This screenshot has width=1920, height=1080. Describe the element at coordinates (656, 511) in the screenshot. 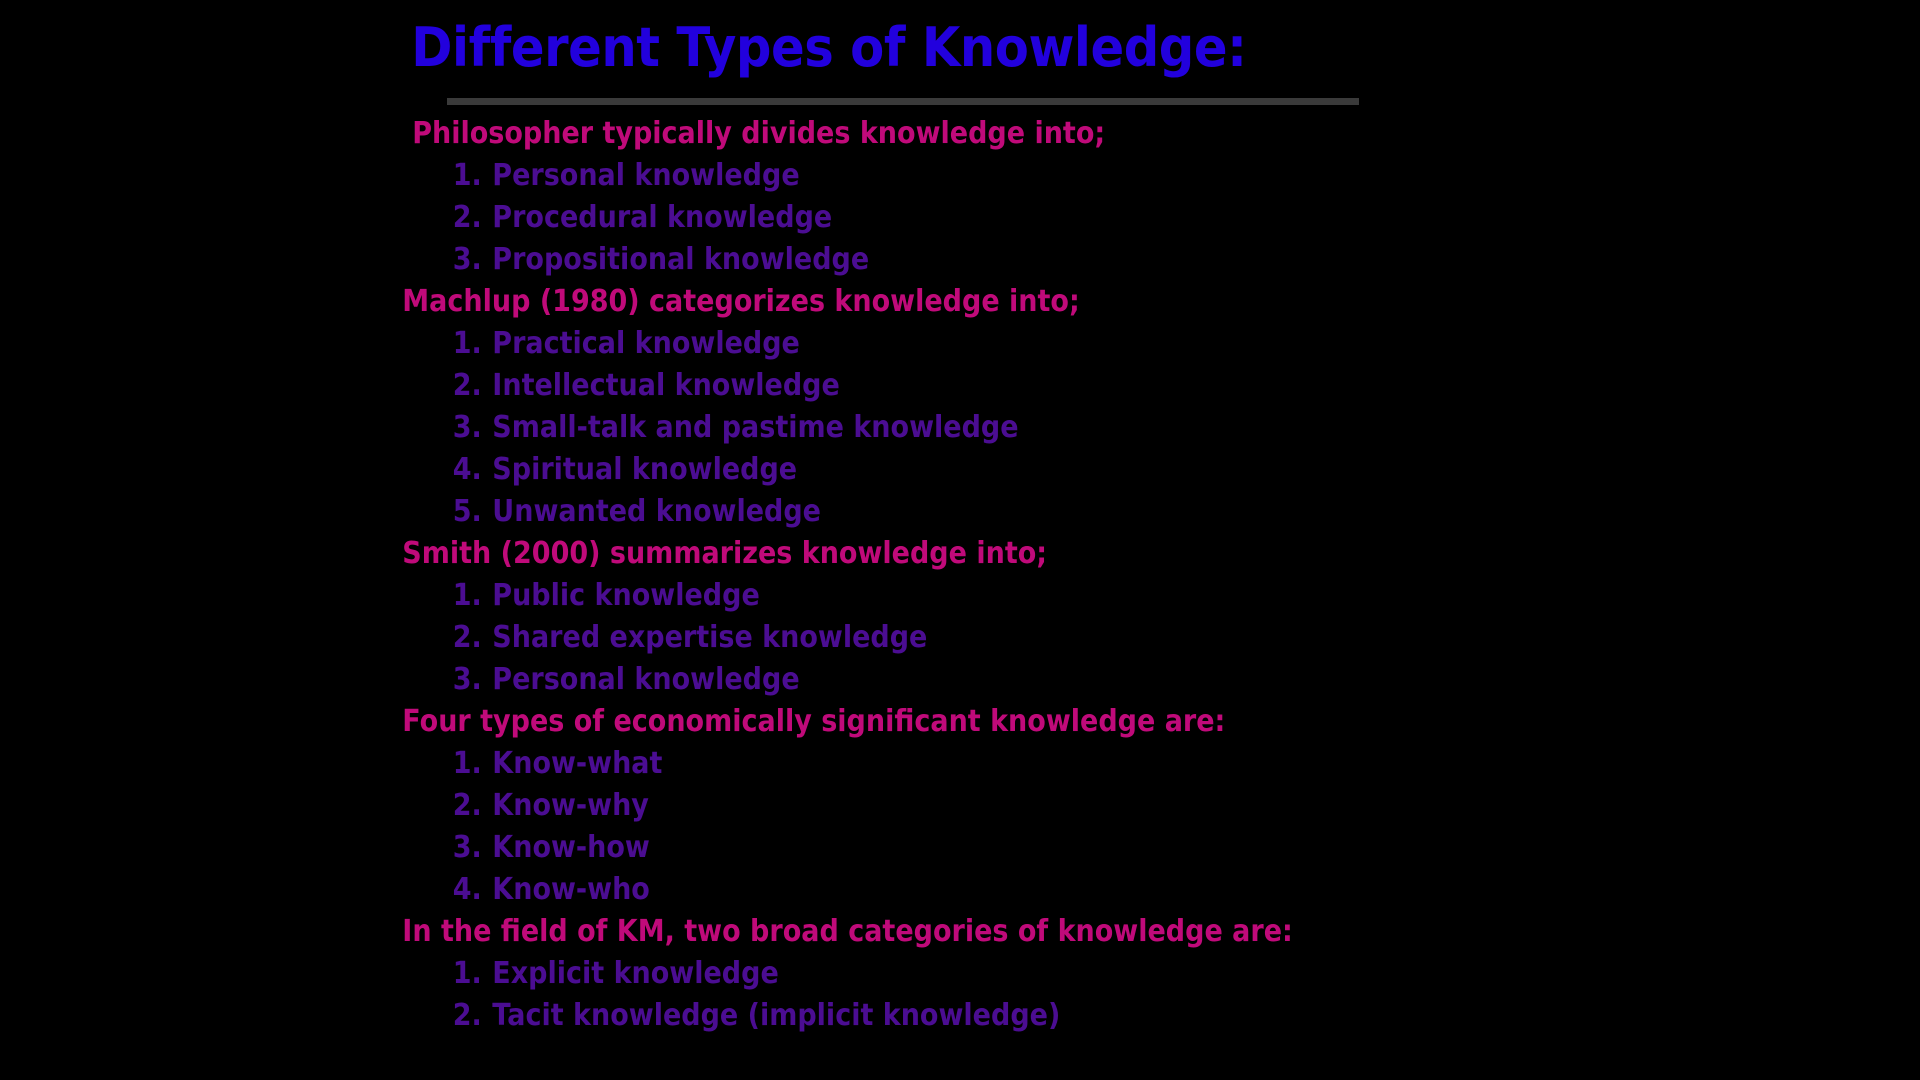

I see `list-item-label: Unwanted knowledge` at that location.